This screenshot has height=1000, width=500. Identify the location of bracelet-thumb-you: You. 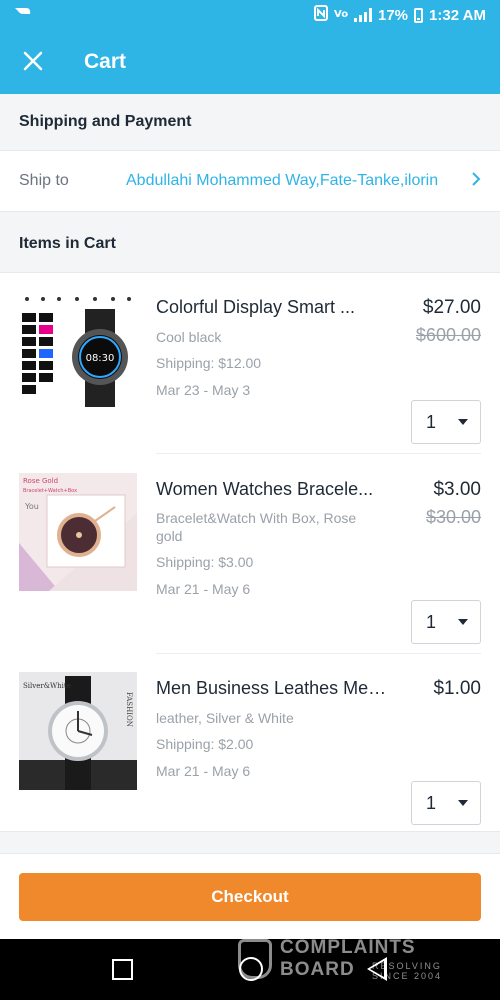
(31, 506).